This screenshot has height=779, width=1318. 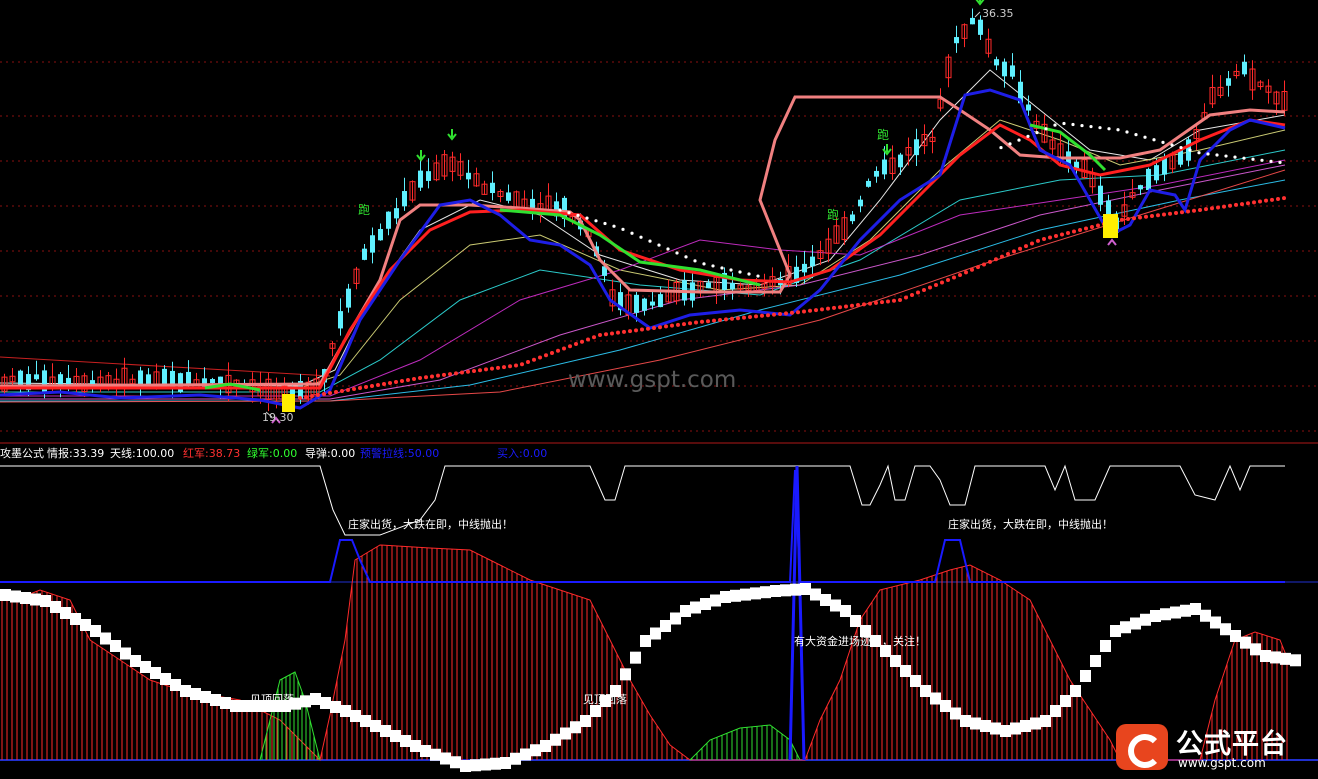 I want to click on run-marker-3: 跑, so click(x=883, y=135).